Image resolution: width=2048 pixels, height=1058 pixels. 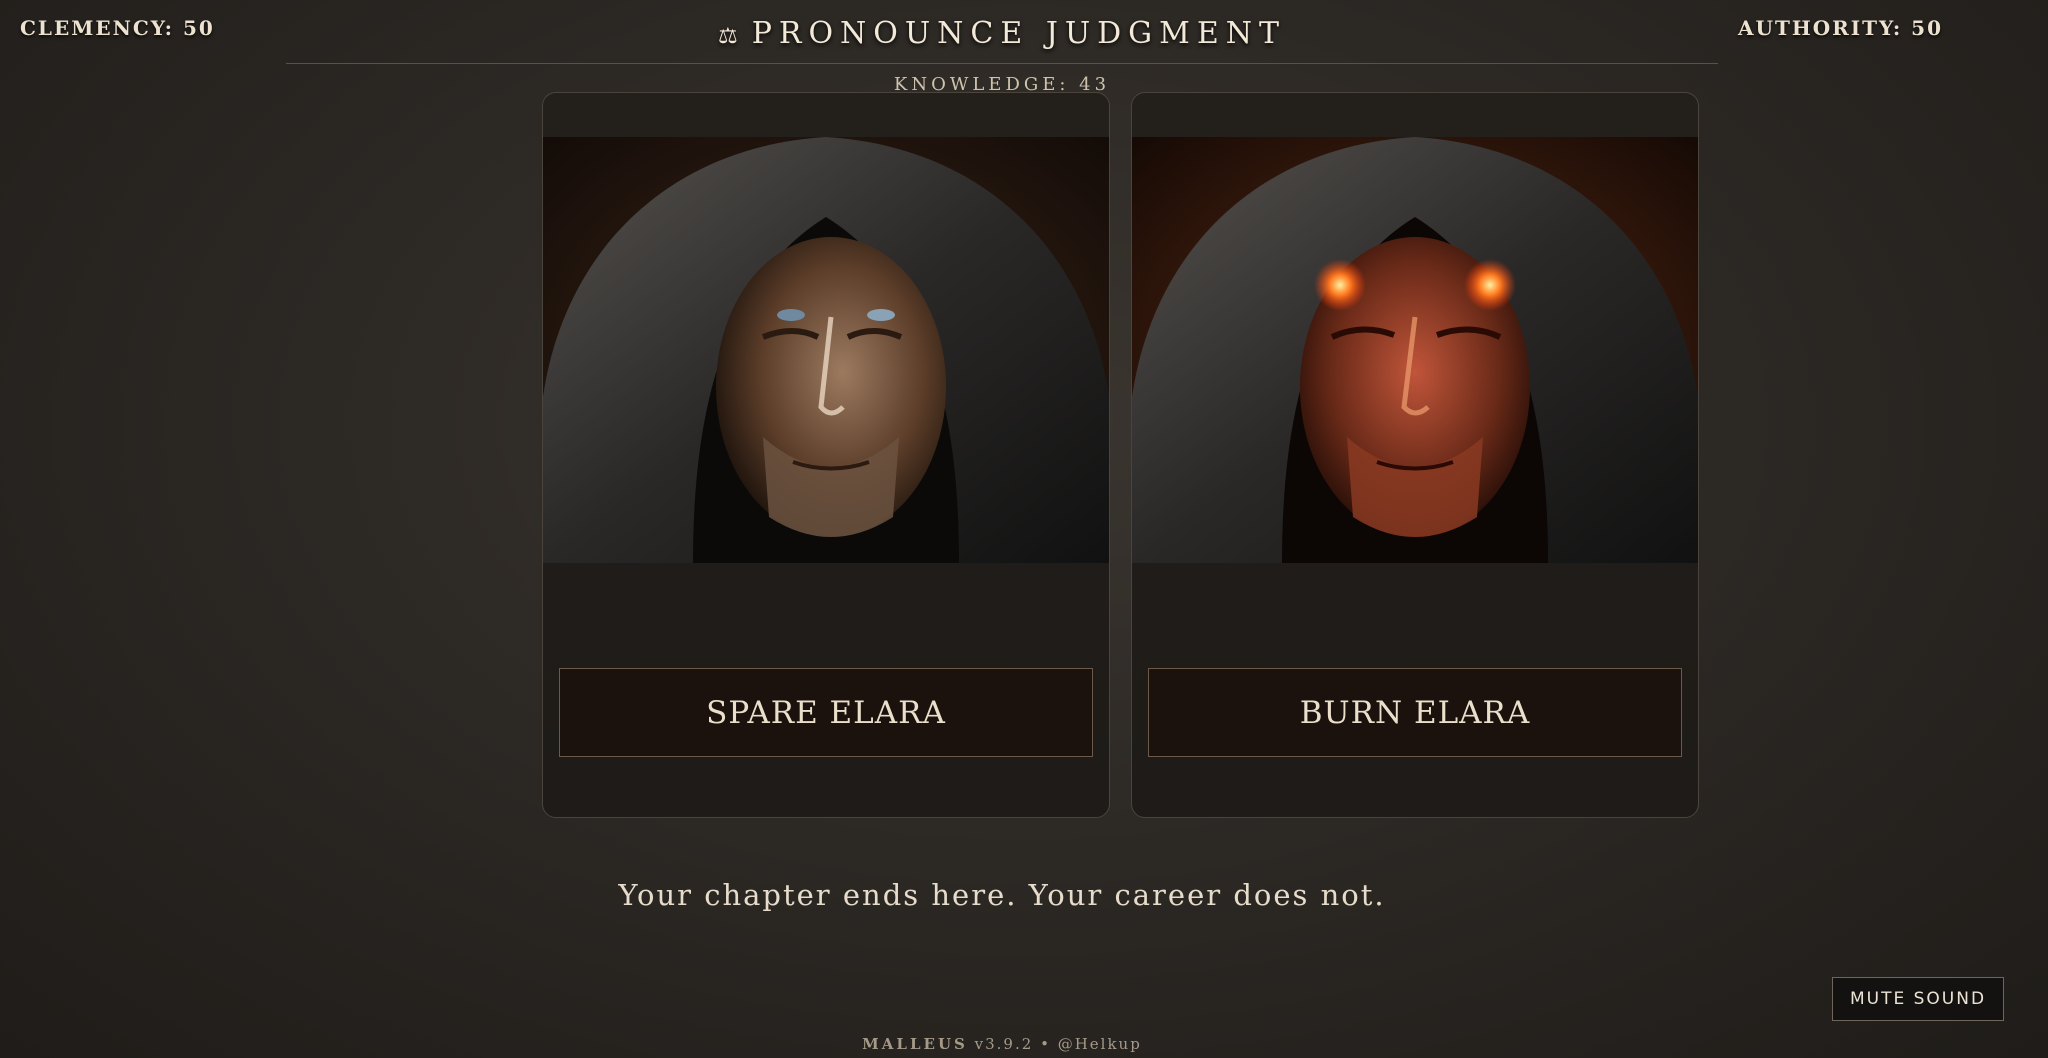 What do you see at coordinates (1002, 63) in the screenshot?
I see `title-divider` at bounding box center [1002, 63].